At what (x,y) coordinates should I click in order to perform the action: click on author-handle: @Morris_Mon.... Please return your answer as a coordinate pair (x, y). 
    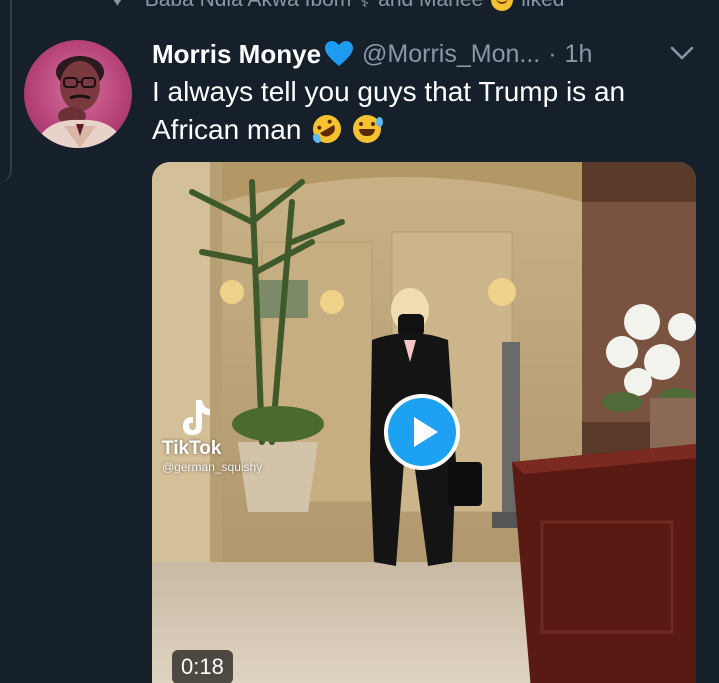
    Looking at the image, I should click on (451, 54).